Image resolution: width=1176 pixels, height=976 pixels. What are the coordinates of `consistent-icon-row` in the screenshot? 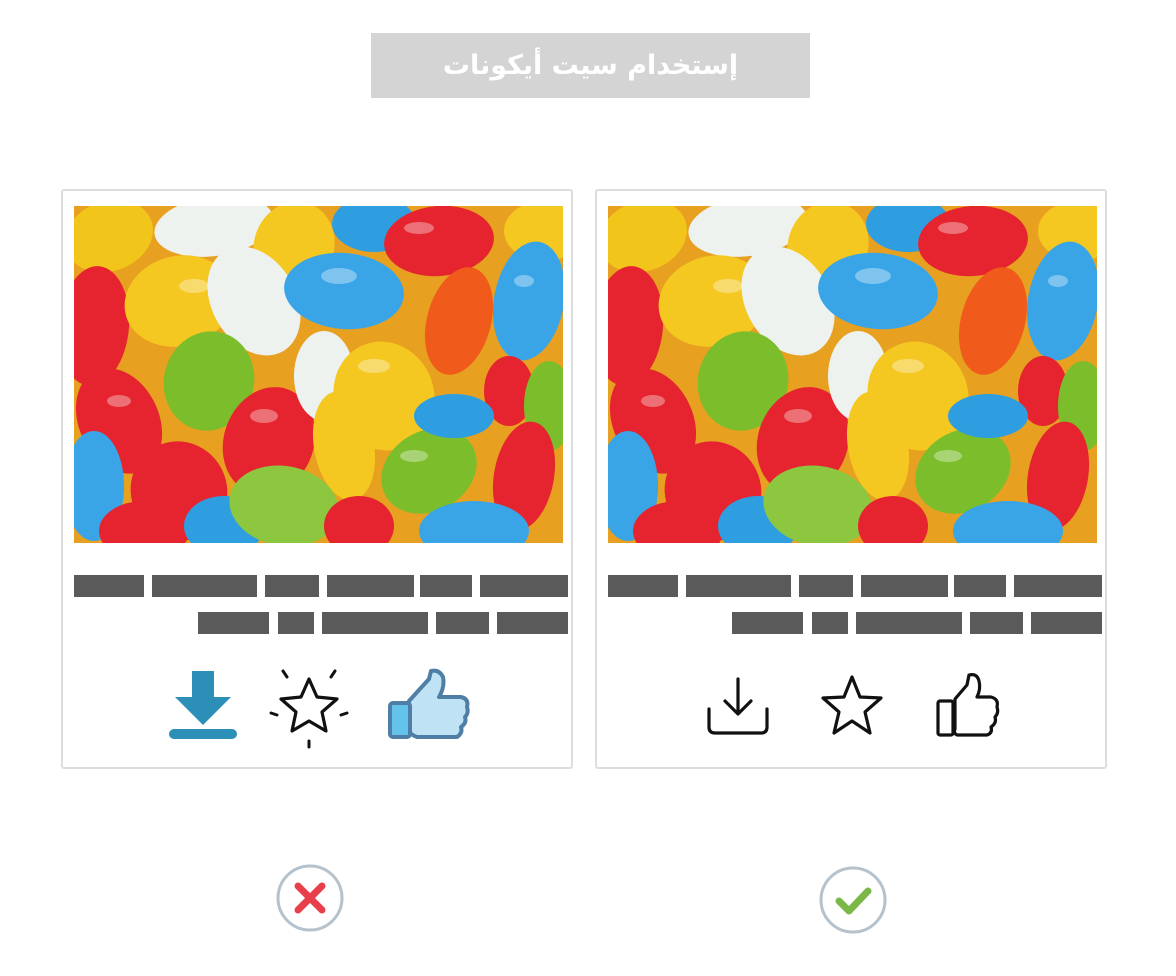 It's located at (851, 706).